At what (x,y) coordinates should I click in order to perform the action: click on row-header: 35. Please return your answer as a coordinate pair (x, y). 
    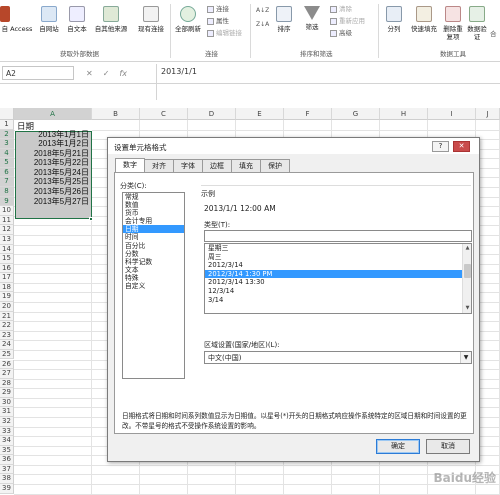
    Looking at the image, I should click on (7, 450).